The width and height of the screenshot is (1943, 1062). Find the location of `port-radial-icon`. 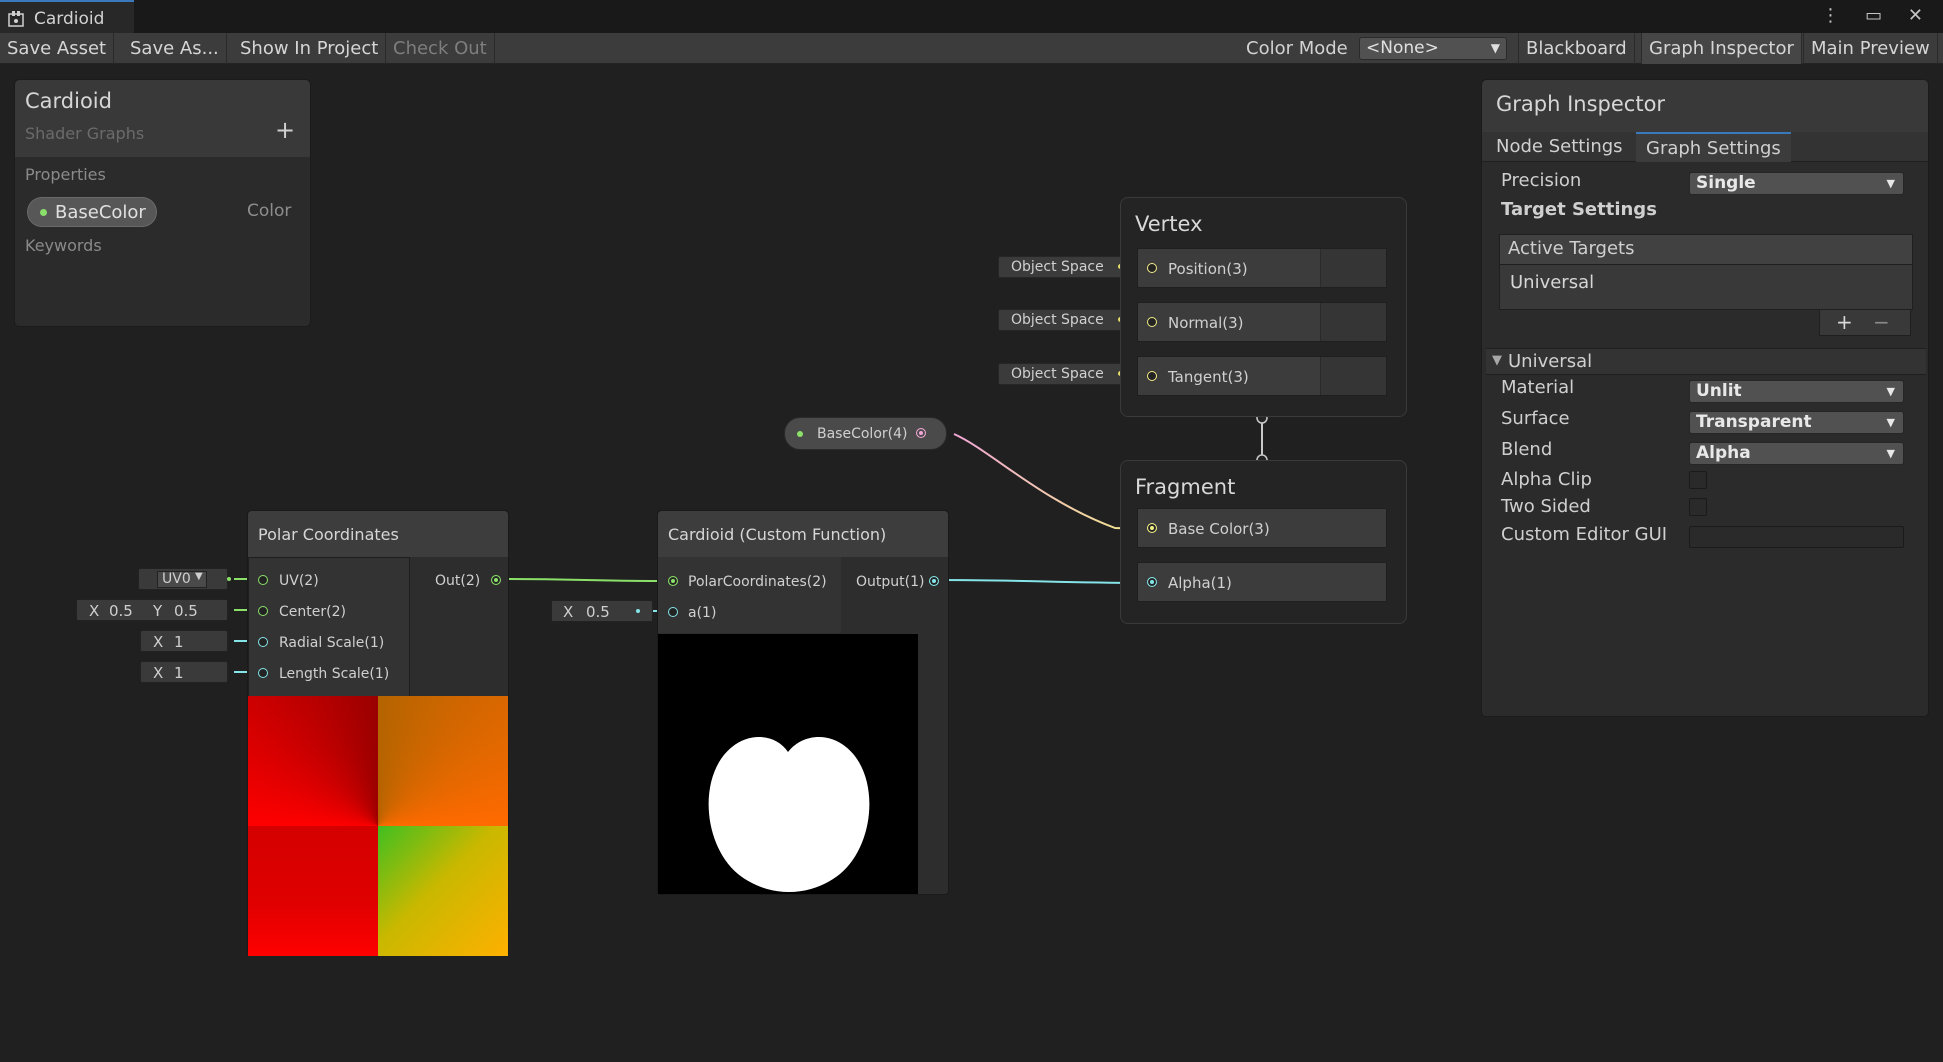

port-radial-icon is located at coordinates (263, 642).